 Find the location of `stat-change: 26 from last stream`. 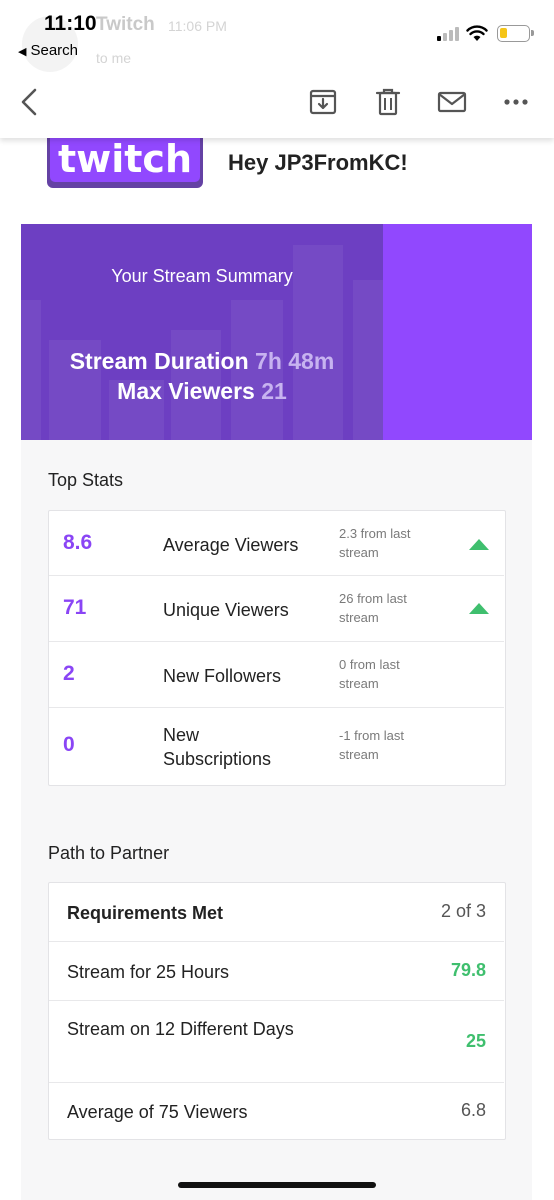

stat-change: 26 from last stream is located at coordinates (373, 608).